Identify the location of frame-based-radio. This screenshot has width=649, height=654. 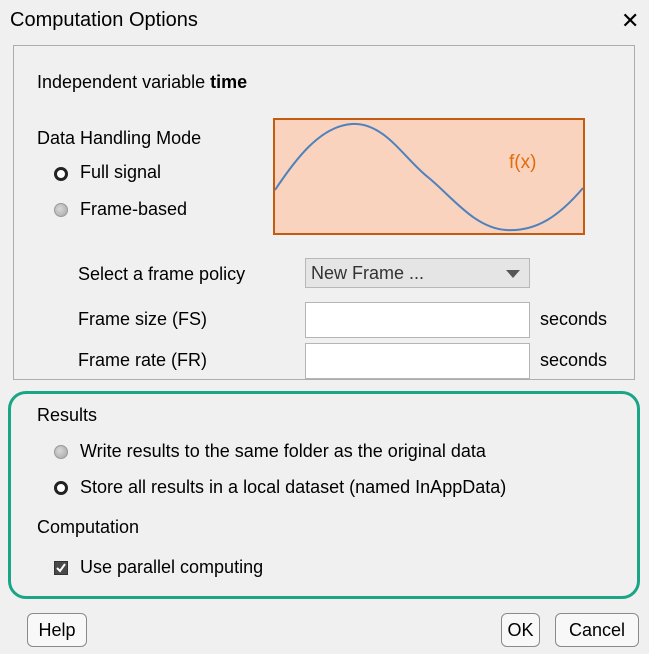
(61, 210).